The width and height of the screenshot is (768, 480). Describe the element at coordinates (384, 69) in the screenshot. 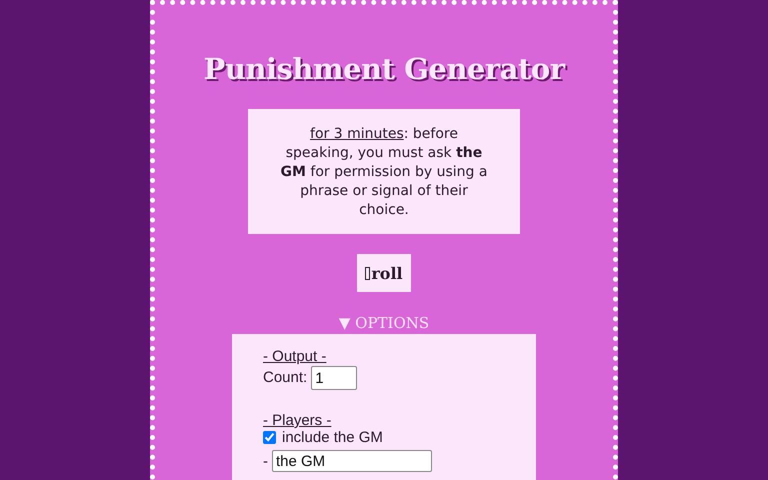

I see `page-title: Punishment Generator` at that location.